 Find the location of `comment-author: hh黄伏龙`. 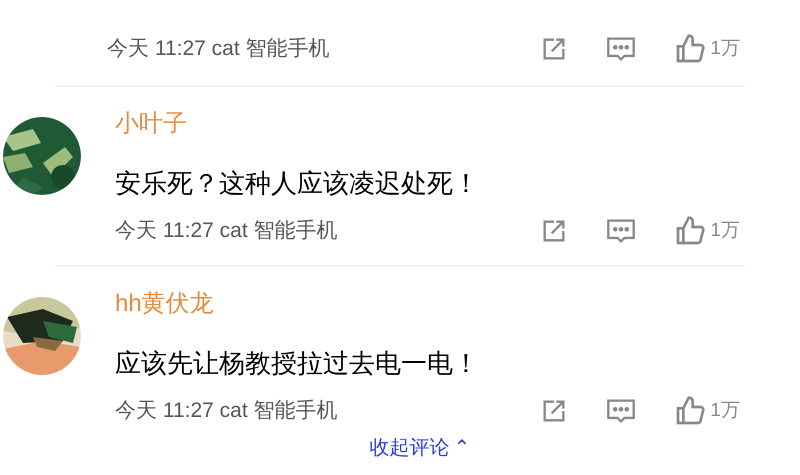

comment-author: hh黄伏龙 is located at coordinates (164, 304).